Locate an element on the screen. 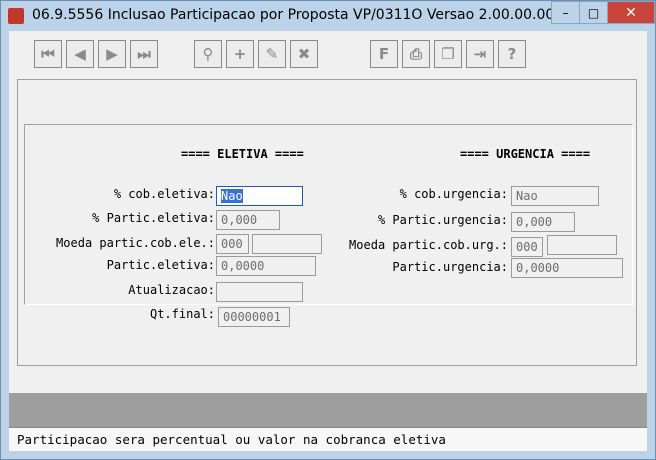 The width and height of the screenshot is (656, 460). partic-eletiva-field: 0,0000 is located at coordinates (266, 266).